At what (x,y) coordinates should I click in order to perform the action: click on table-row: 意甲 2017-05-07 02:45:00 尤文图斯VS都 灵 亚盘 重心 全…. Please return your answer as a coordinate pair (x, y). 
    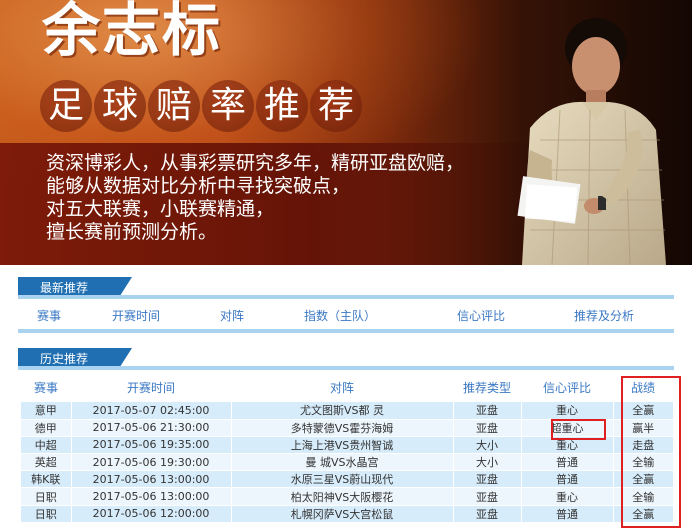
    Looking at the image, I should click on (347, 411).